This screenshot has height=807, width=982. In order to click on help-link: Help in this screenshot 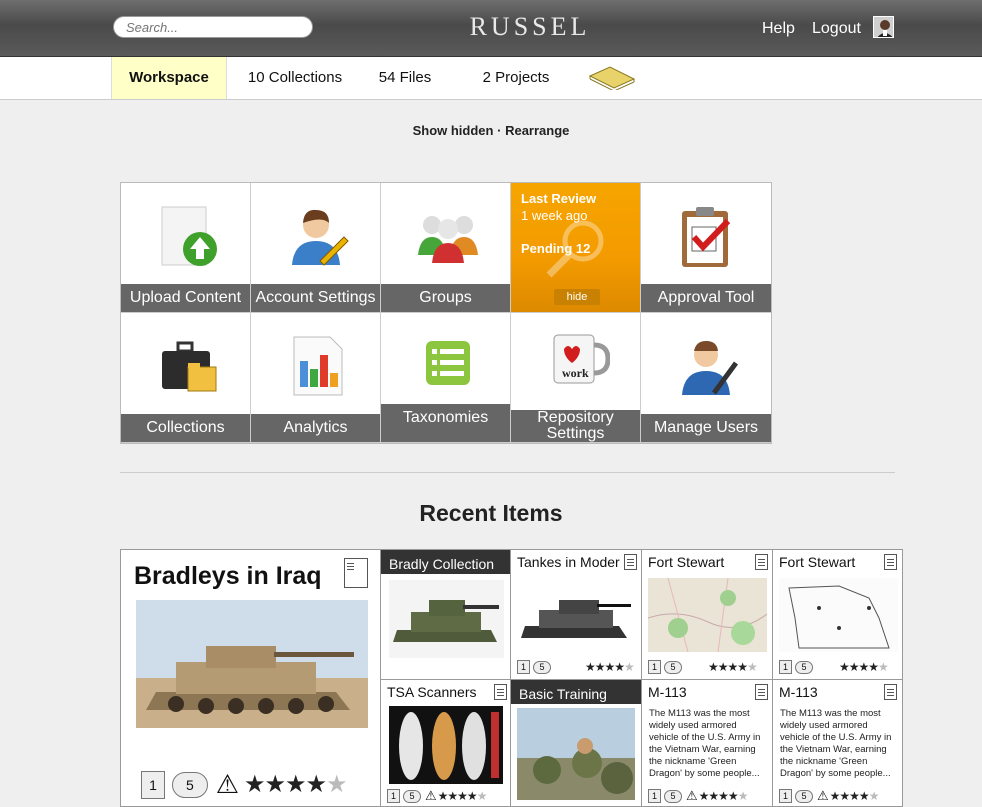, I will do `click(778, 29)`.